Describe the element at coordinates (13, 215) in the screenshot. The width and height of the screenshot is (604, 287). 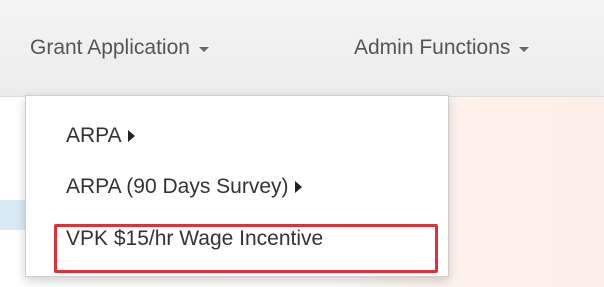
I see `content-edge-strip` at that location.